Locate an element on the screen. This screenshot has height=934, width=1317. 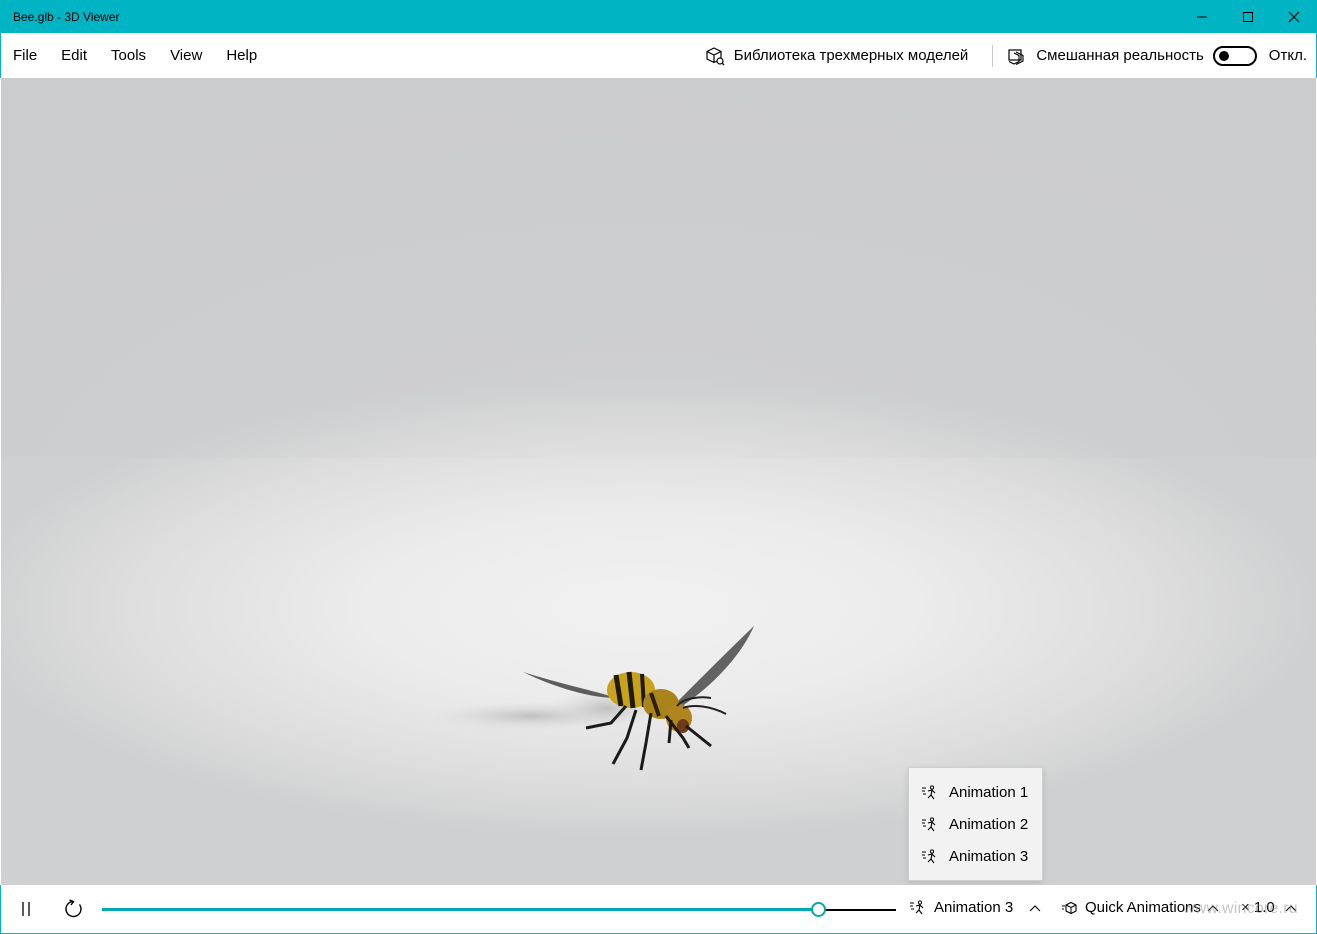
mixed-reality-label: Смешанная реальность is located at coordinates (1120, 55).